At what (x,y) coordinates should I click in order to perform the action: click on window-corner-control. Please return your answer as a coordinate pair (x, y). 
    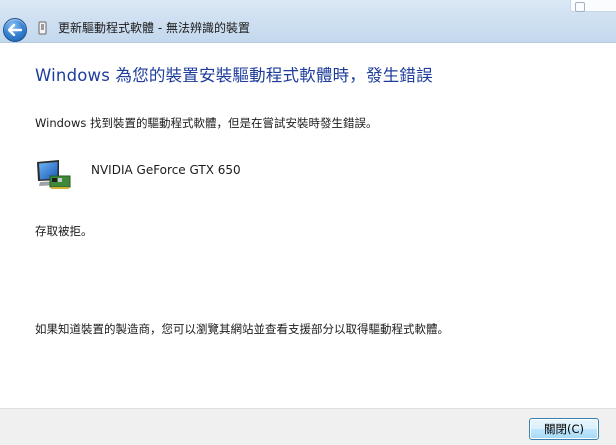
    Looking at the image, I should click on (593, 6).